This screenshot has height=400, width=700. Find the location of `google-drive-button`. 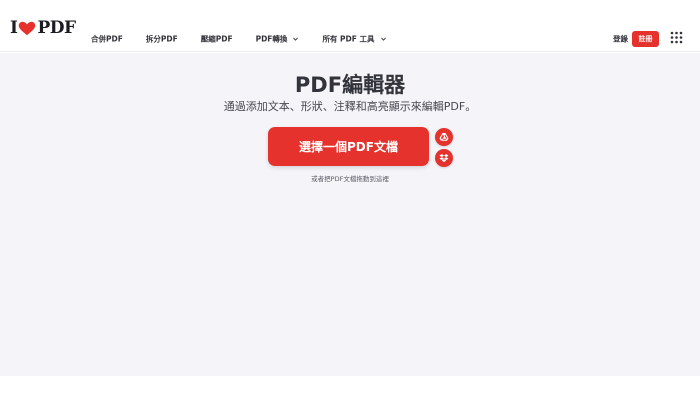

google-drive-button is located at coordinates (444, 137).